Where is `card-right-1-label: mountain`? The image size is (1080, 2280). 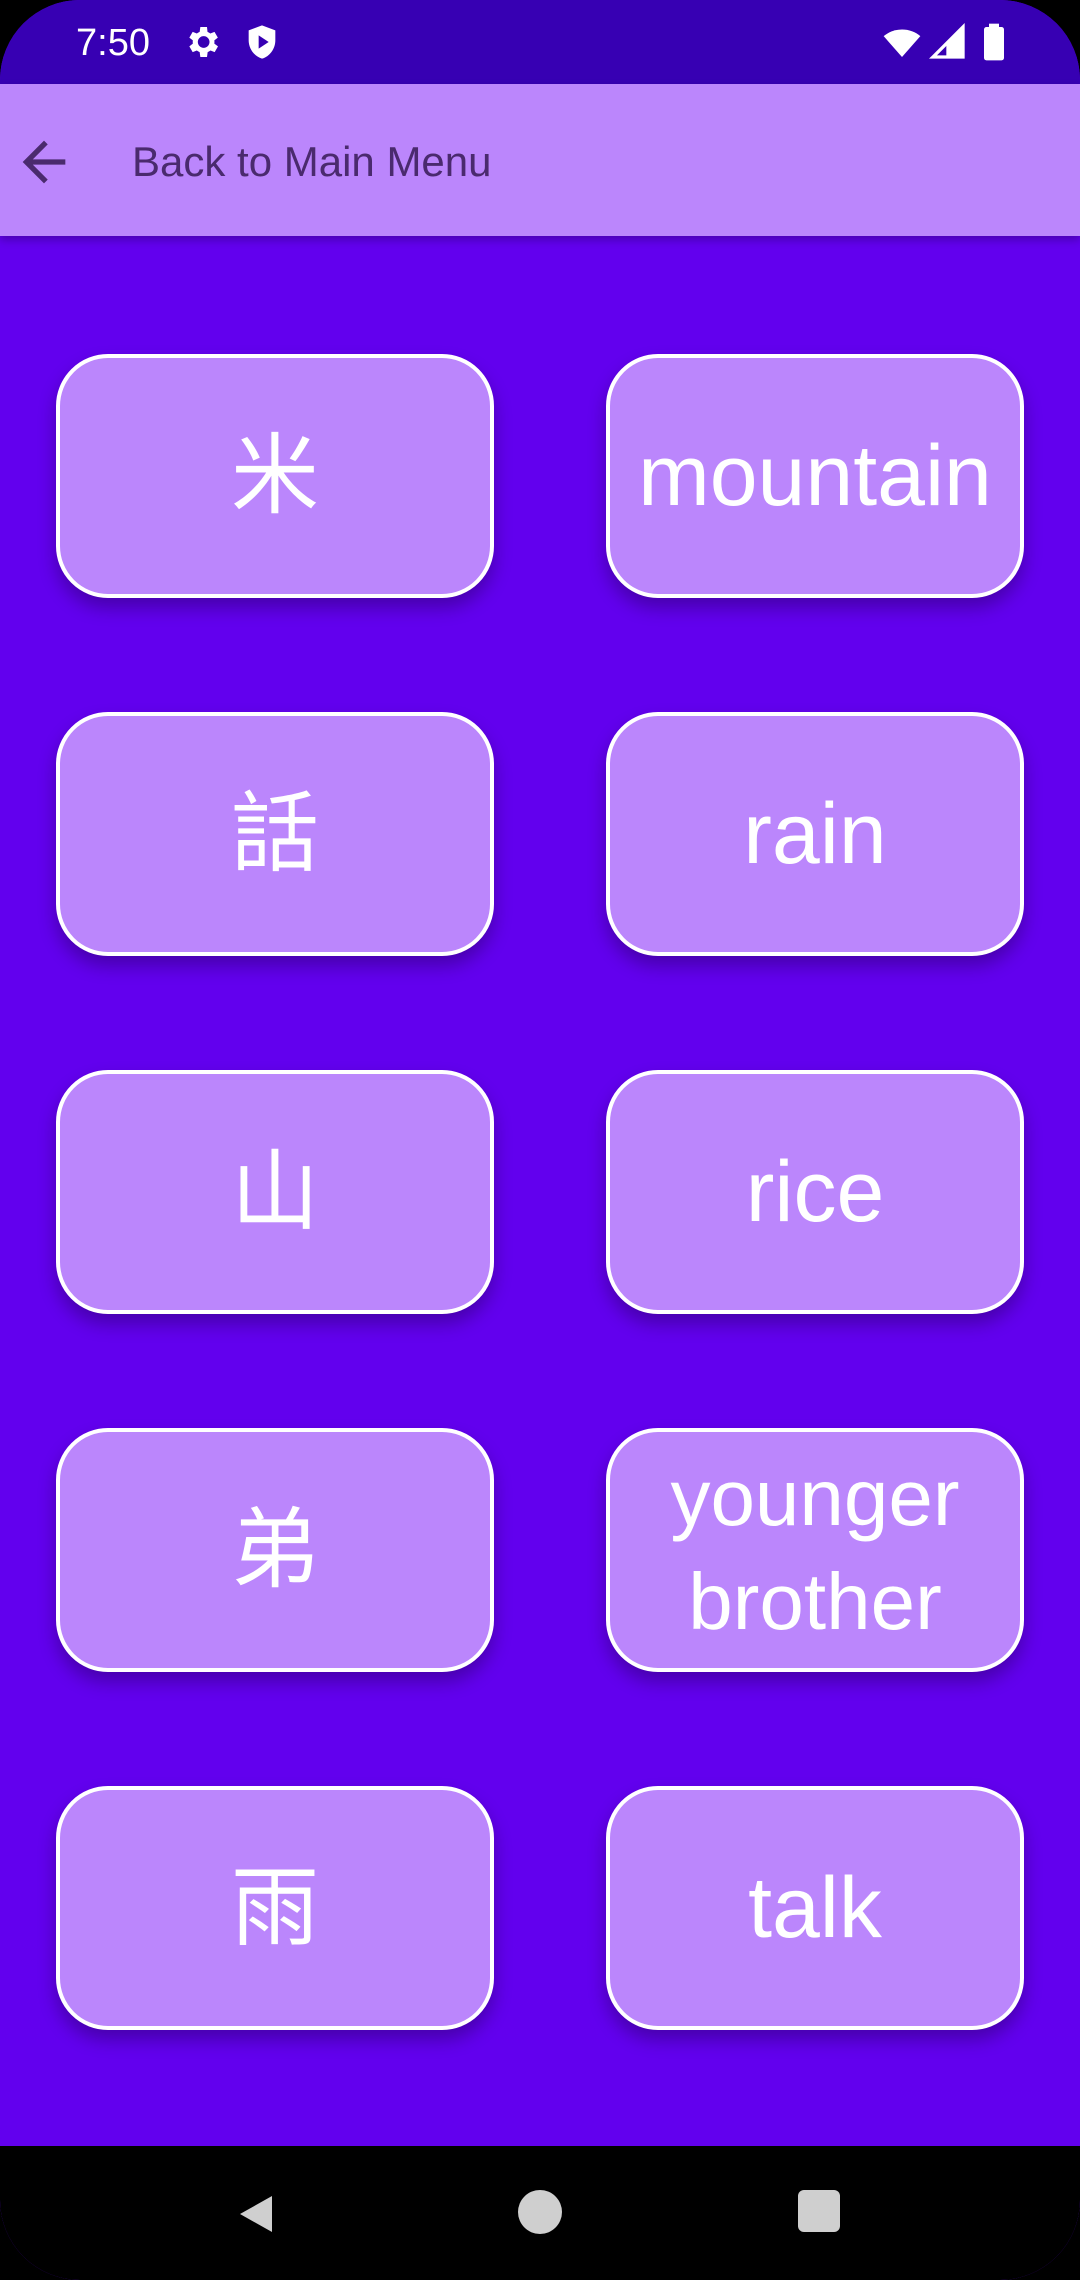 card-right-1-label: mountain is located at coordinates (815, 476).